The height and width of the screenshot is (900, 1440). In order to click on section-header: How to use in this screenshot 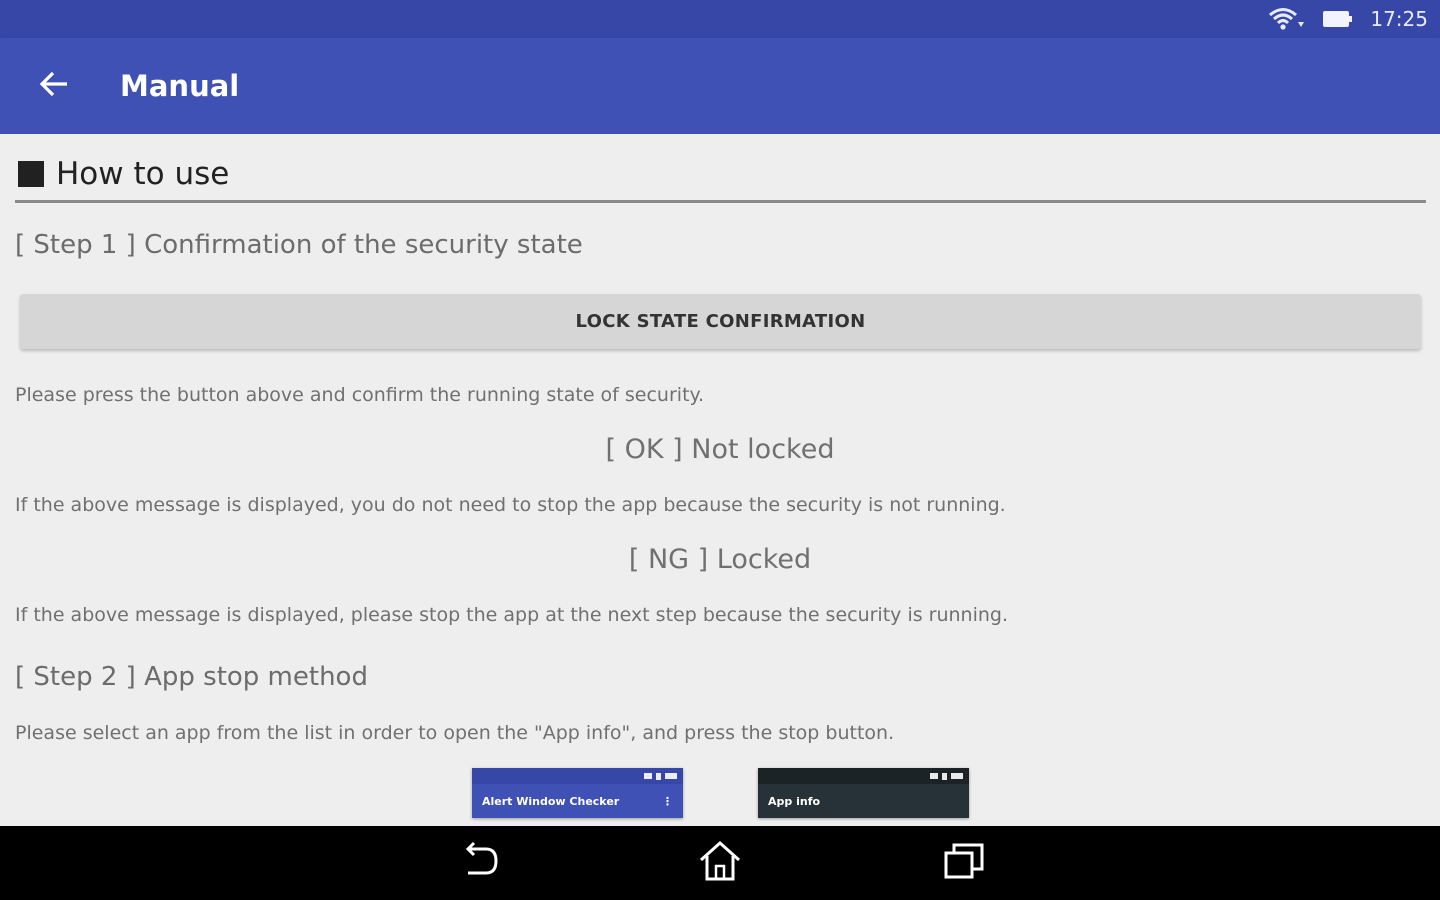, I will do `click(123, 174)`.